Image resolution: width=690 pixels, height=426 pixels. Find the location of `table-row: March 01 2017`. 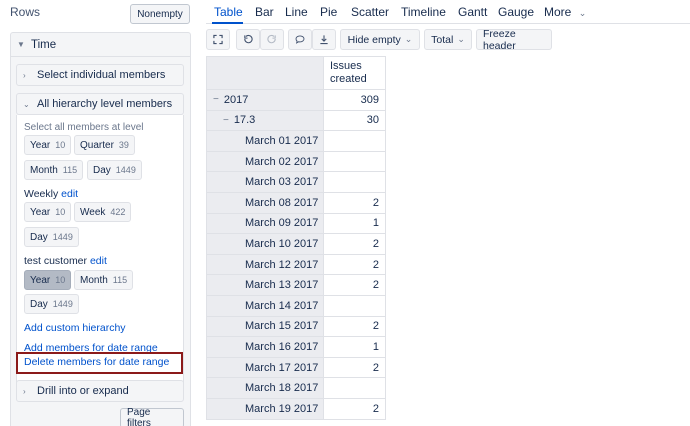

table-row: March 01 2017 is located at coordinates (296, 141).